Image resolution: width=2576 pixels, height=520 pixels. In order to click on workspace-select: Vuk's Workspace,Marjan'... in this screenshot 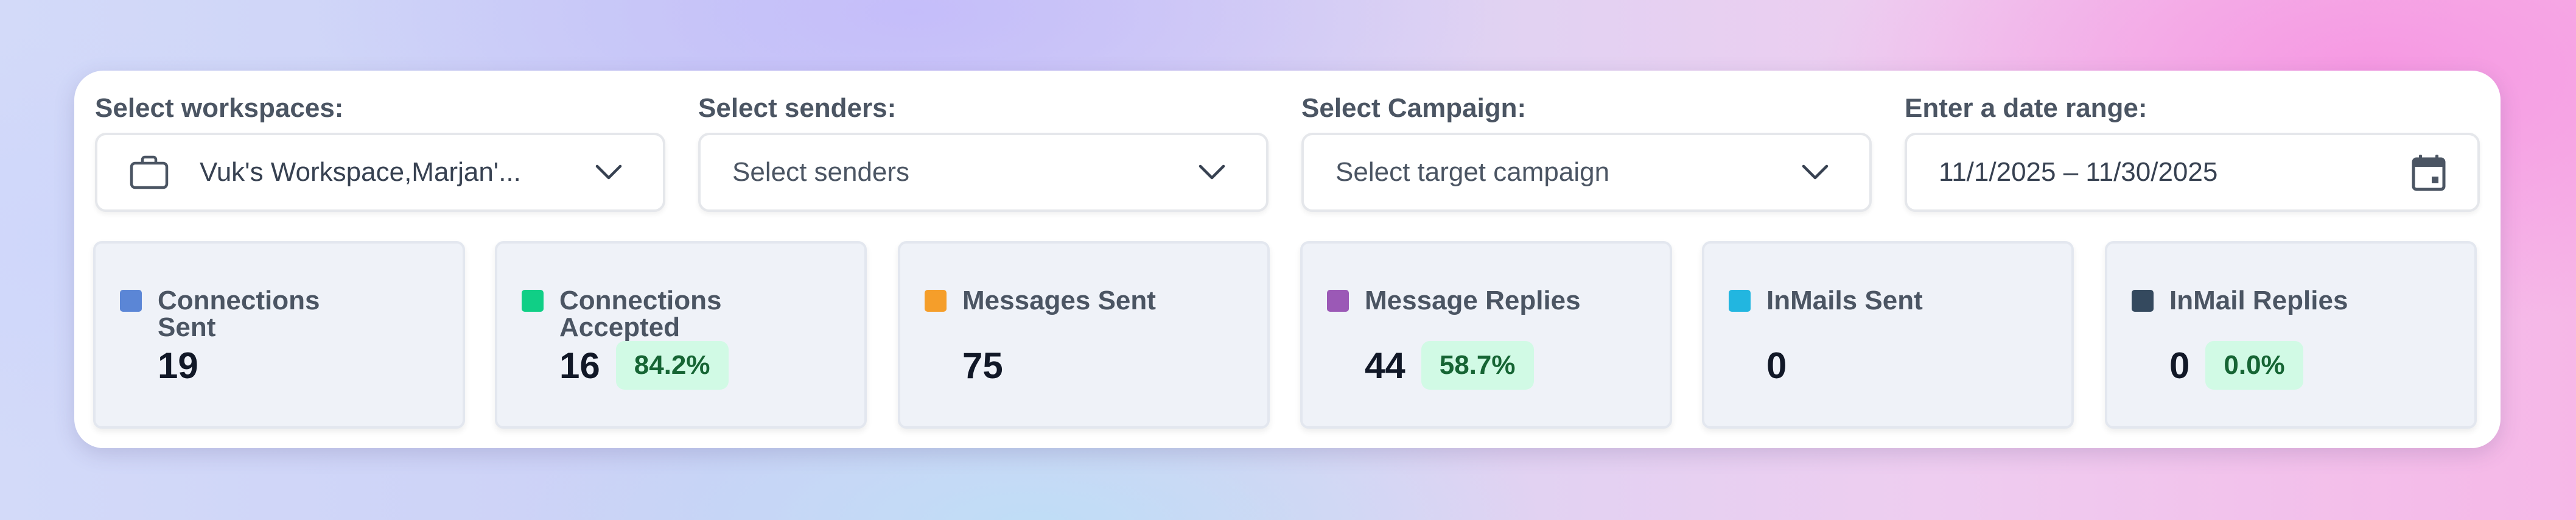, I will do `click(380, 172)`.